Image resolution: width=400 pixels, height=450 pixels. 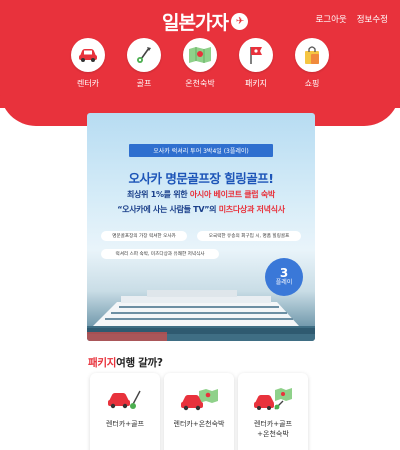 What do you see at coordinates (201, 178) in the screenshot?
I see `banner-title: 오사카 명문골프장 힐링골프!` at bounding box center [201, 178].